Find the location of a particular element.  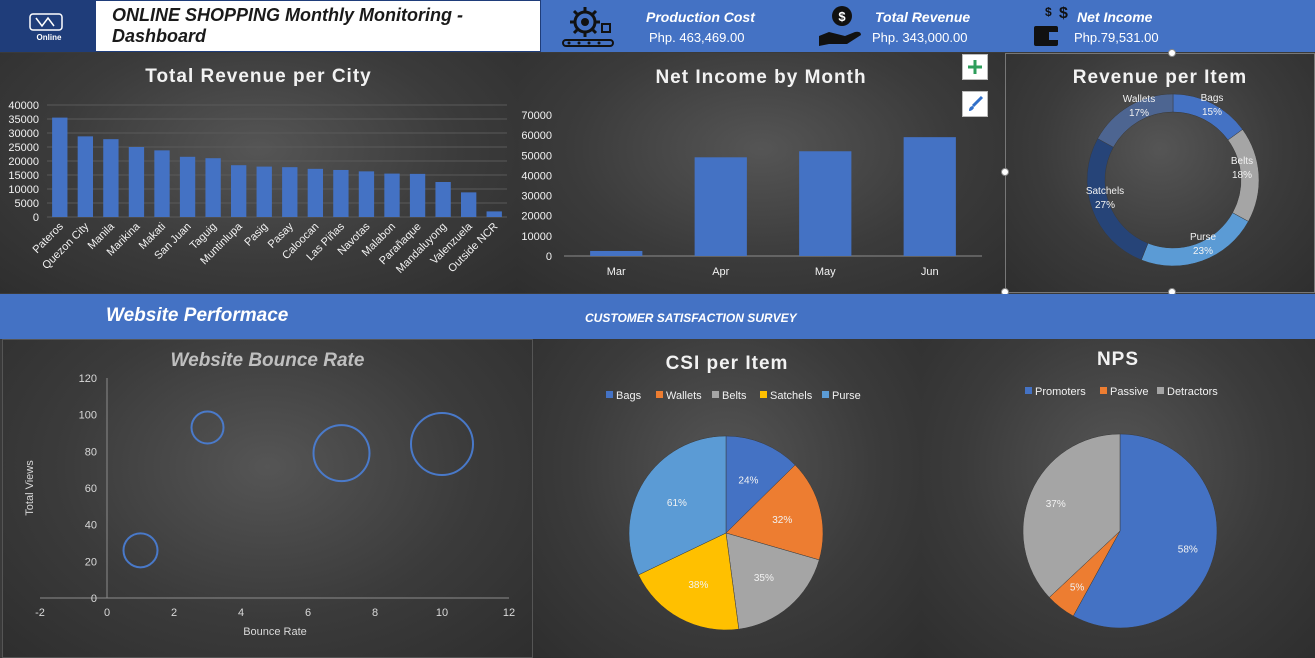

x-tick-label: 12 is located at coordinates (509, 613).